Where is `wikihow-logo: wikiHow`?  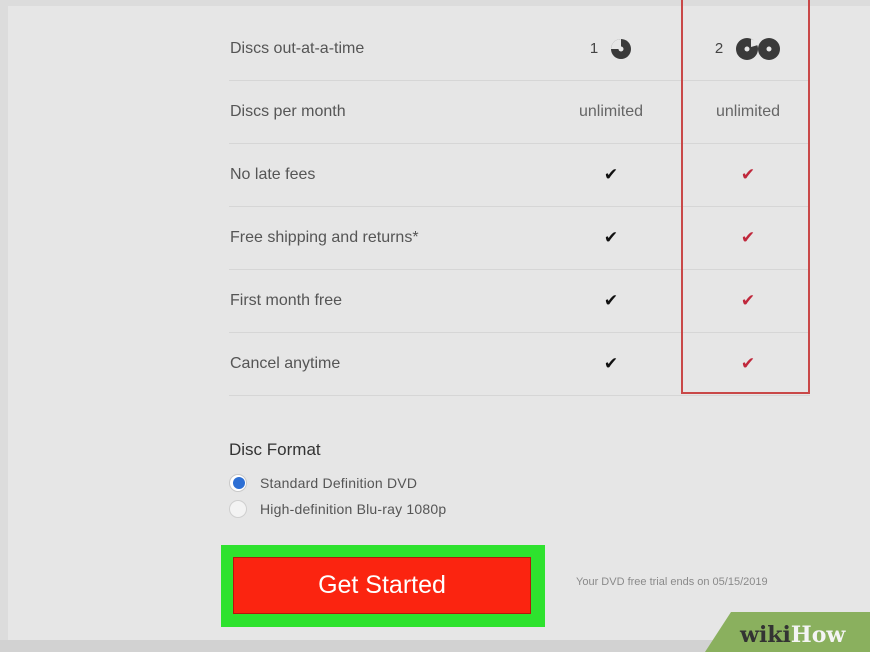
wikihow-logo: wikiHow is located at coordinates (792, 635).